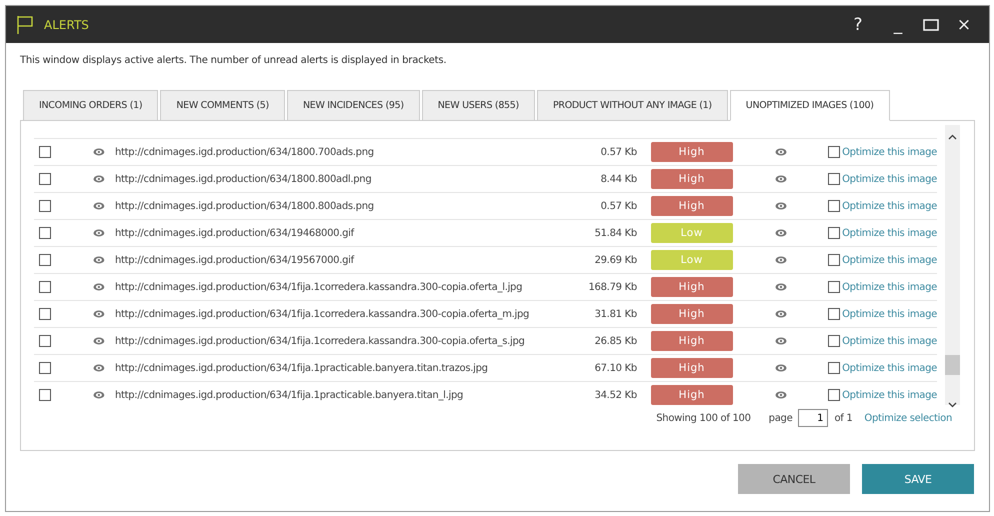 Image resolution: width=994 pixels, height=516 pixels. Describe the element at coordinates (952, 265) in the screenshot. I see `scrollbar` at that location.